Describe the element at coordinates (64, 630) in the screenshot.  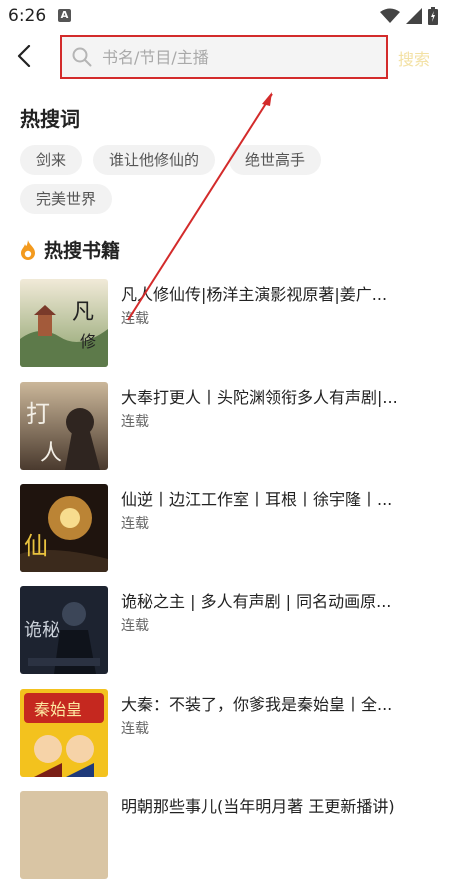
I see `book-cover: 诡秘` at that location.